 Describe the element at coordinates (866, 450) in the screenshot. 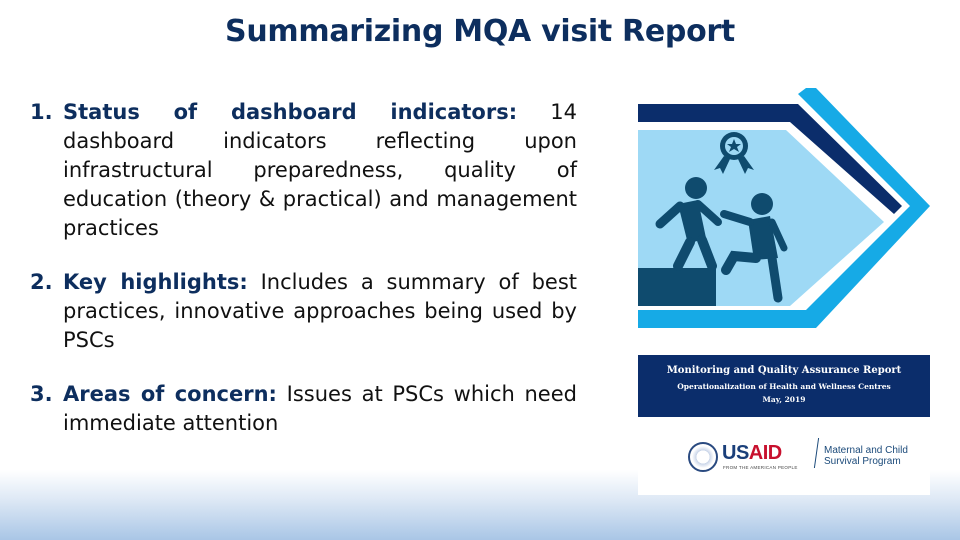

I see `mcsp-line-1: Maternal and Child` at that location.